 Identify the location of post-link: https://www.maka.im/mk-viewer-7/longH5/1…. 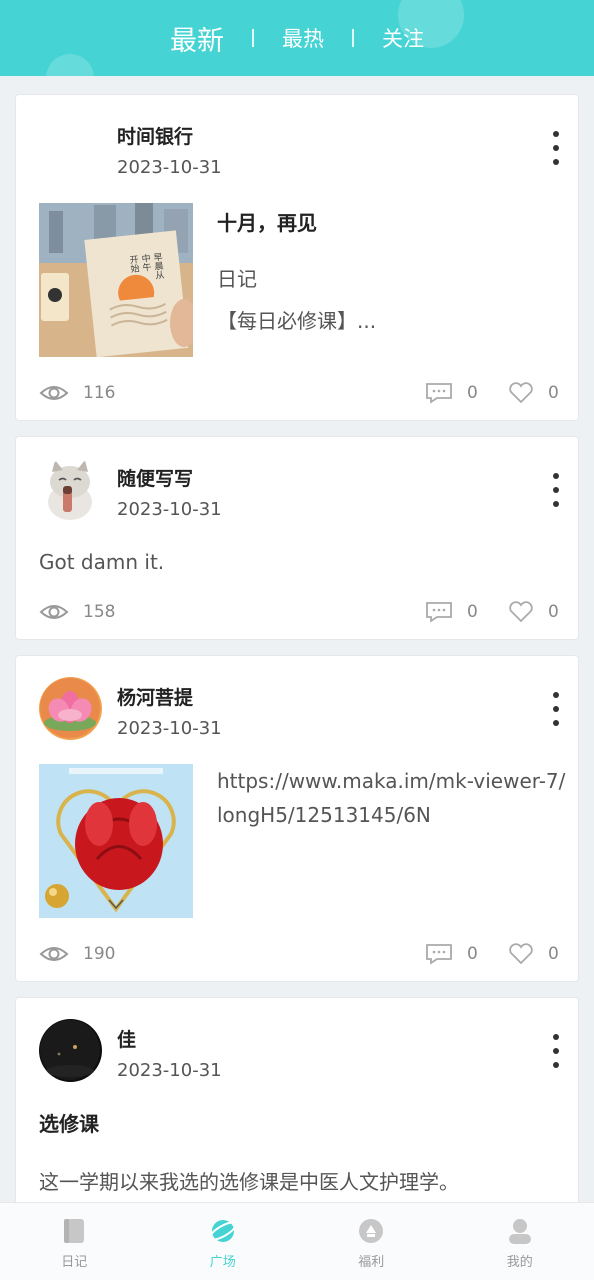
(392, 798).